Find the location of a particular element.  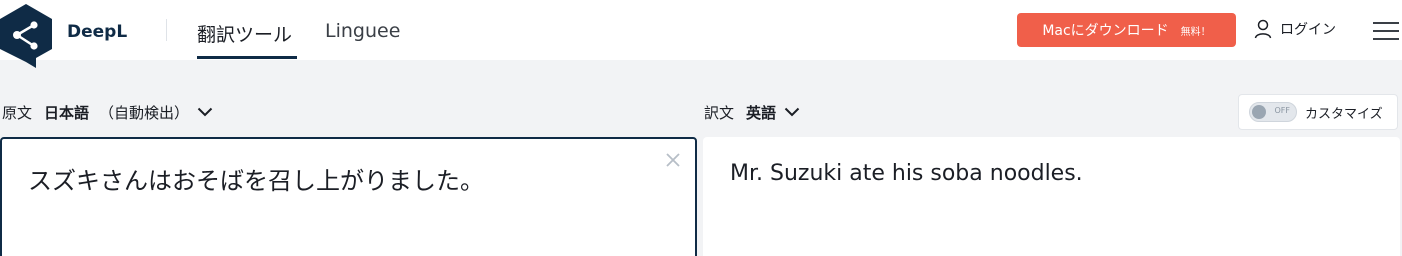

hamburger-menu-icon is located at coordinates (1386, 32).